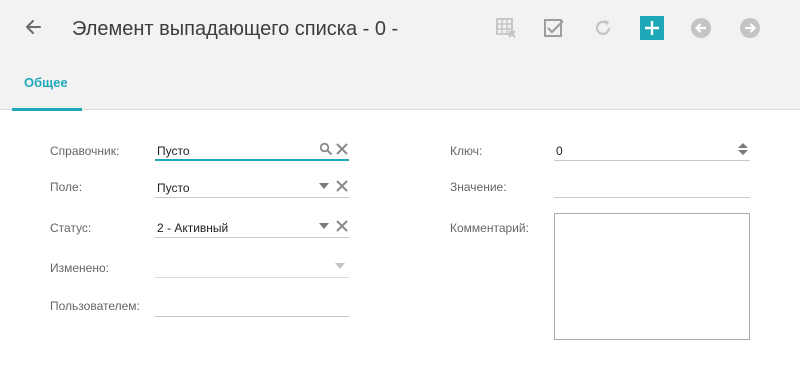 This screenshot has height=378, width=800. I want to click on field-value: Пусто, so click(173, 188).